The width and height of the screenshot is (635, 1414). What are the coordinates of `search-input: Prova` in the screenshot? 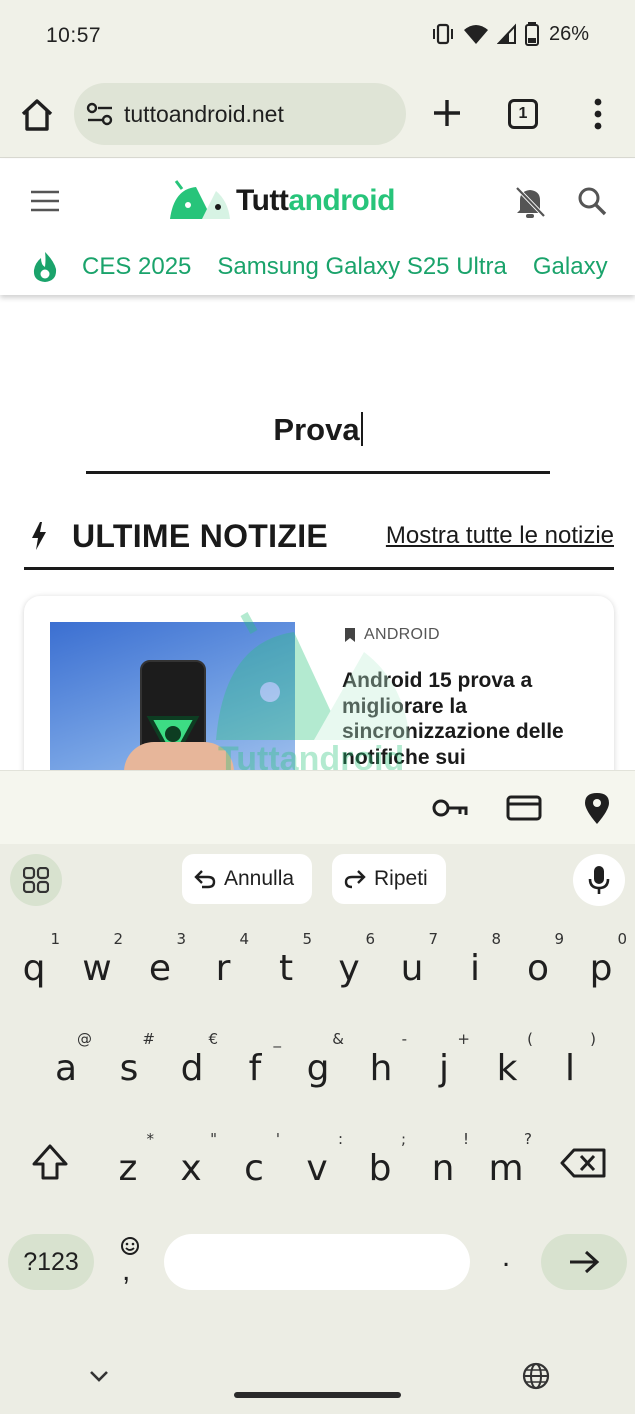 It's located at (318, 430).